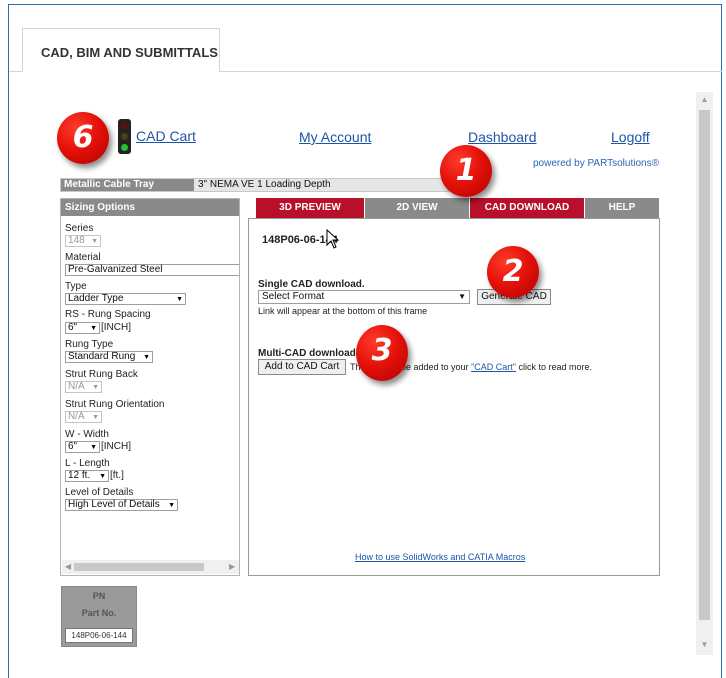 The height and width of the screenshot is (678, 726). I want to click on rung-type-label: Rung Type, so click(89, 344).